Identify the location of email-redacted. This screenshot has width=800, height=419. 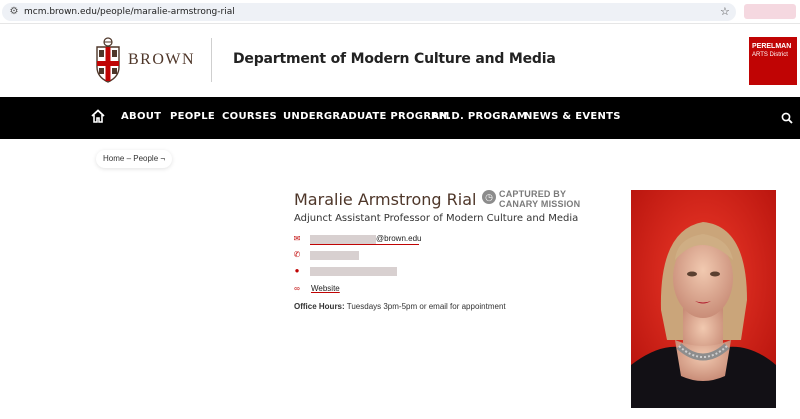
(343, 239).